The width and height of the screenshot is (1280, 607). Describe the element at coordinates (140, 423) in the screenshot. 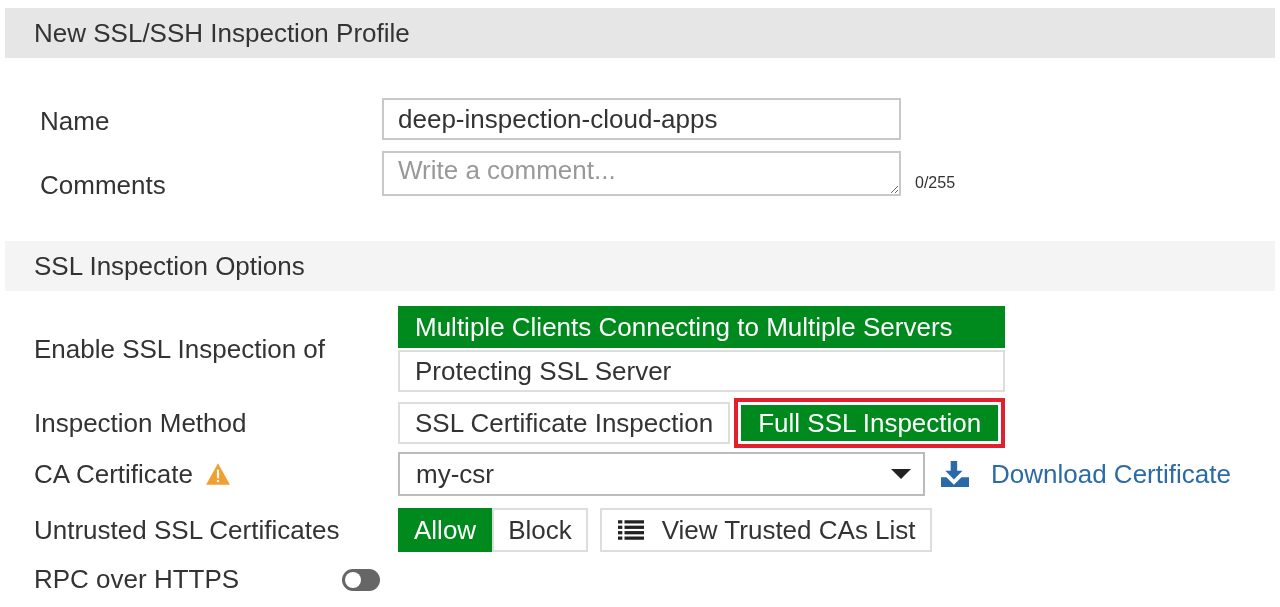

I see `field-label: Inspection Method` at that location.